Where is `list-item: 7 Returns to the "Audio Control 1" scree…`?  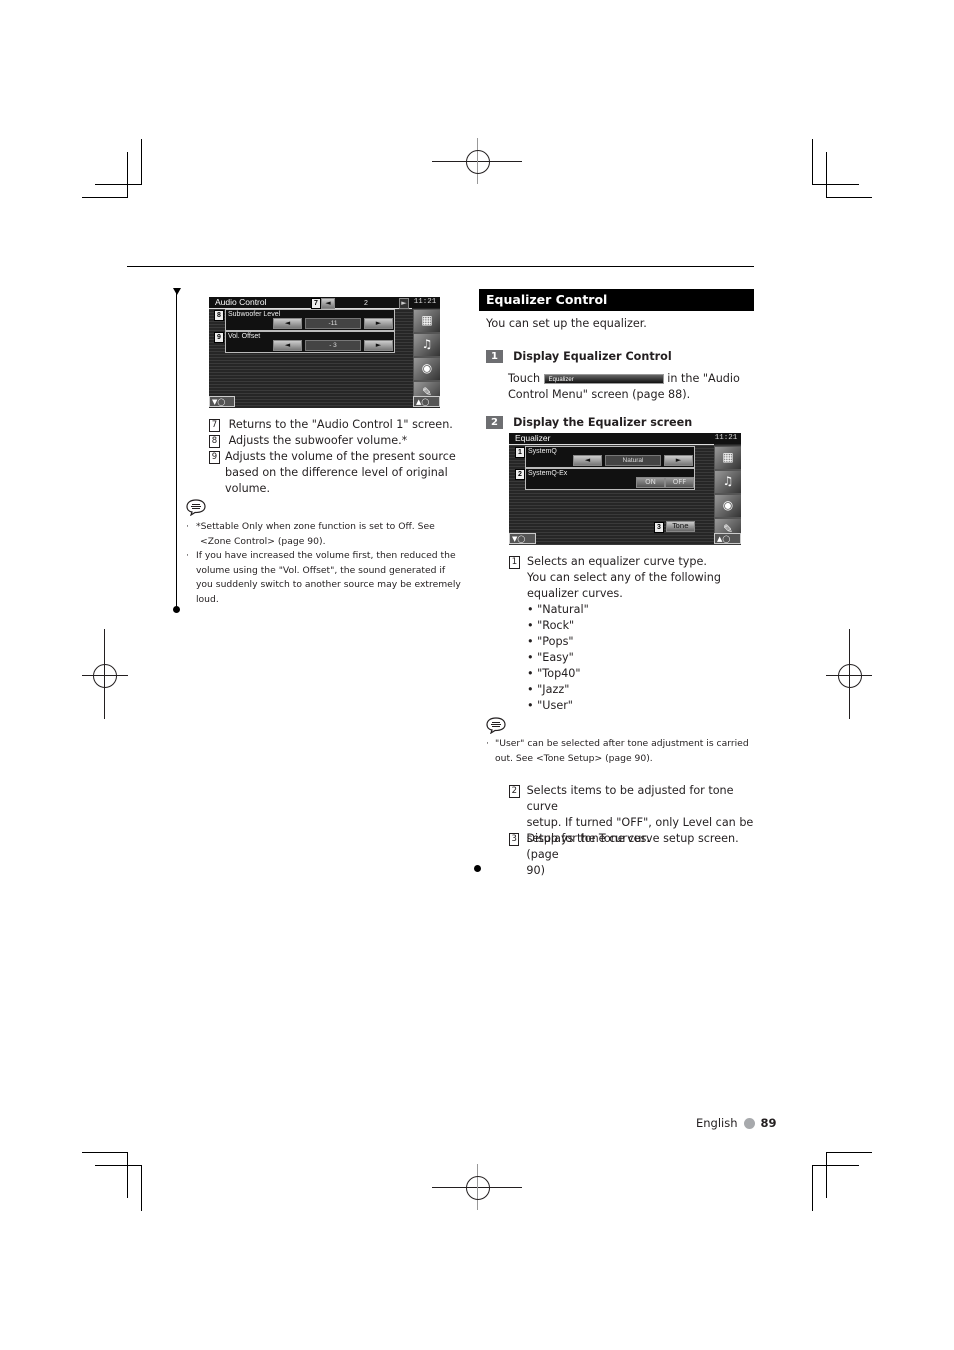
list-item: 7 Returns to the "Audio Control 1" scree… is located at coordinates (334, 425).